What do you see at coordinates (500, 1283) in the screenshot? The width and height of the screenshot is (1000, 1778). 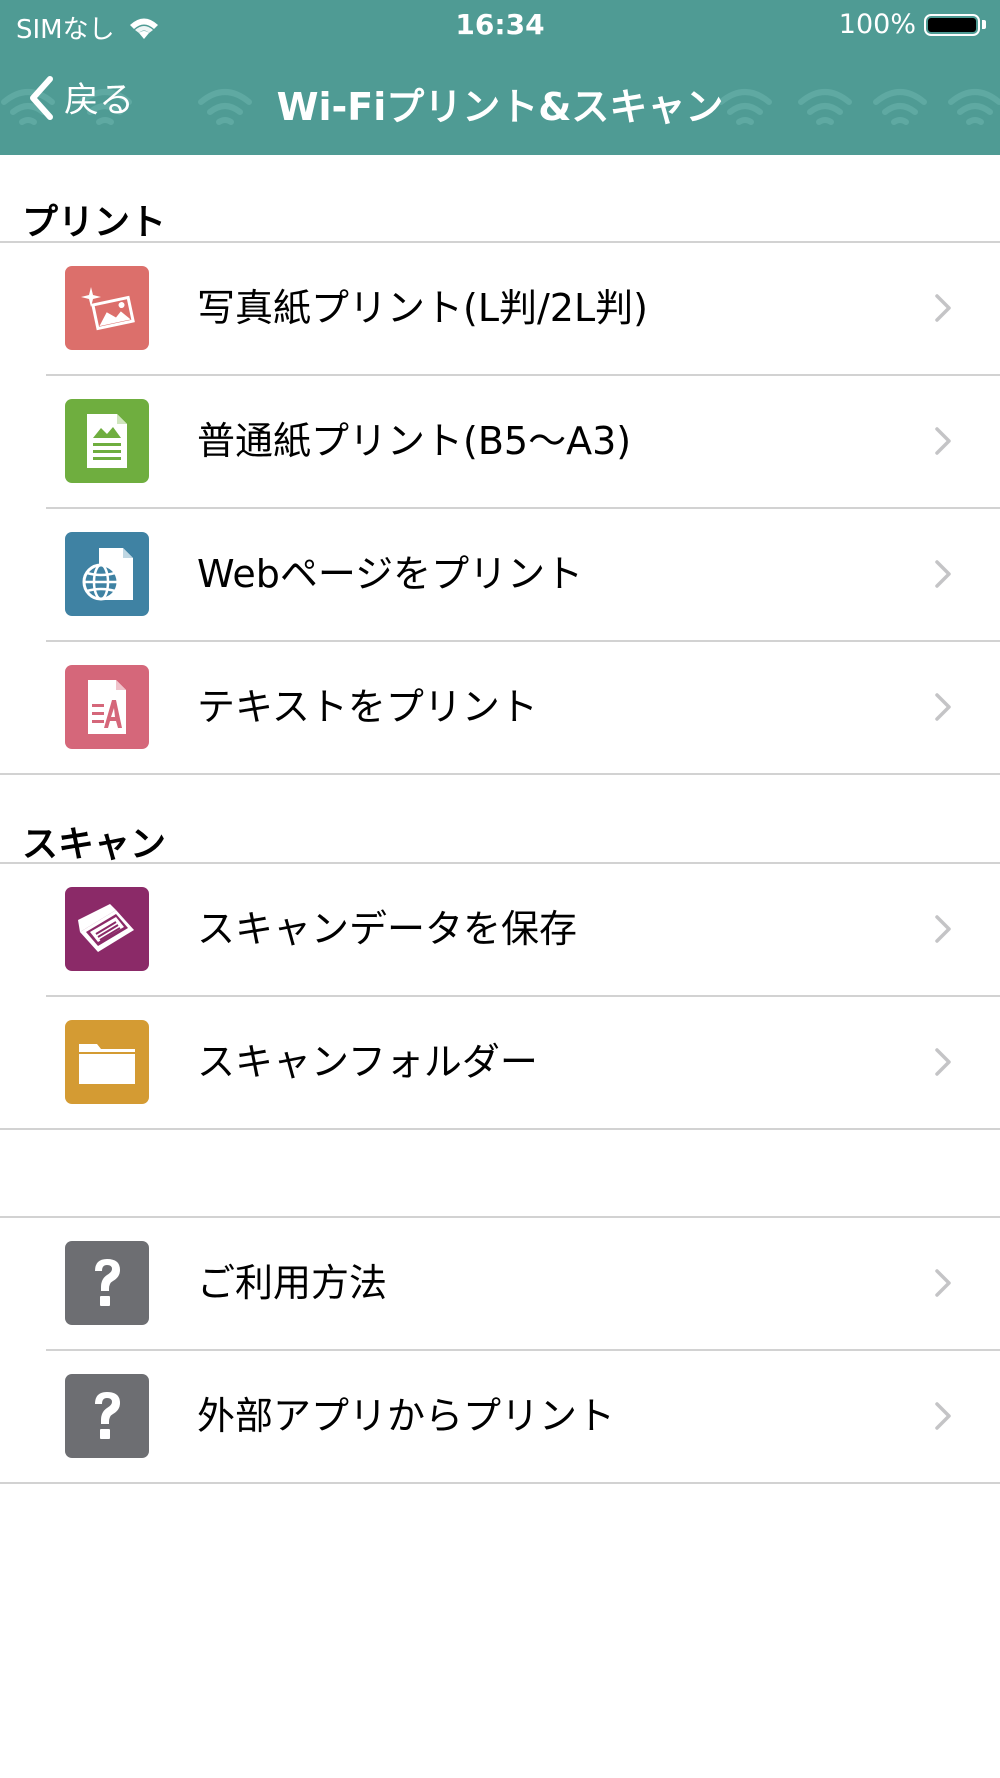 I see `list-item-usage-guide: ご利用方法` at bounding box center [500, 1283].